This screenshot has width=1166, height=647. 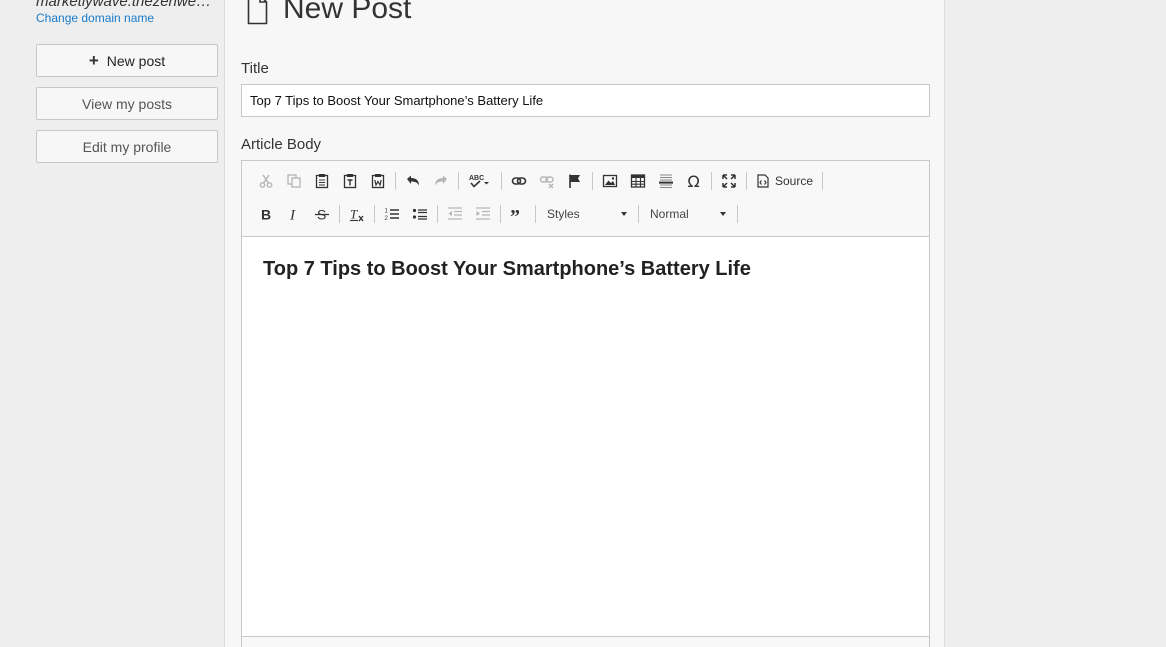 I want to click on article-body-label: Article Body, so click(x=281, y=144).